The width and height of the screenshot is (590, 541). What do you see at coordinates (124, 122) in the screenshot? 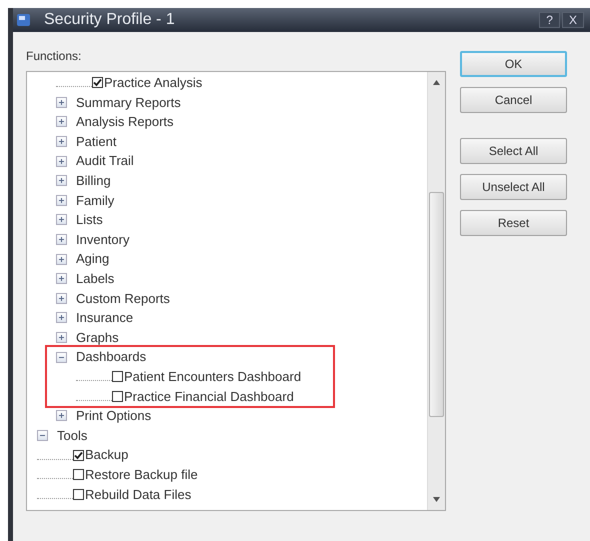
I see `tree-item-label: Analysis Reports` at bounding box center [124, 122].